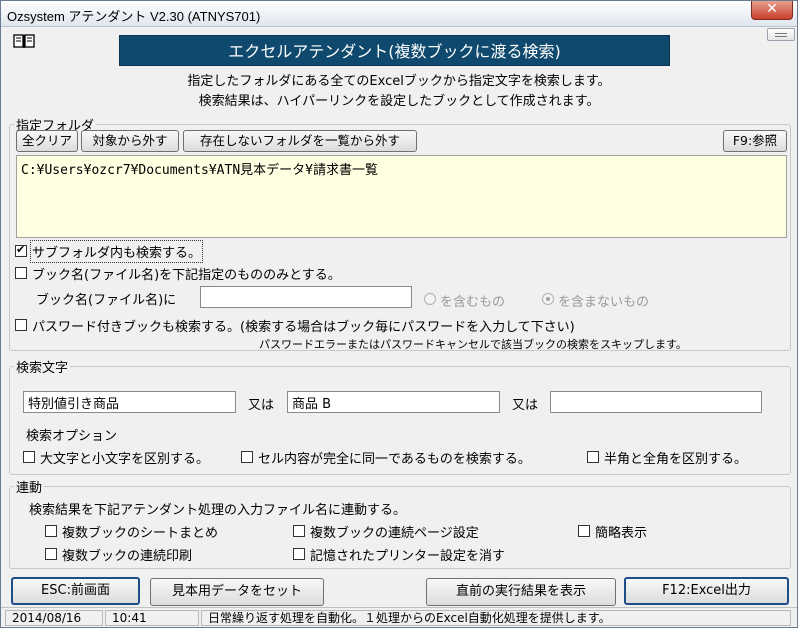 This screenshot has width=798, height=628. I want to click on clear-printer-label: 記憶されたプリンター設定を消す, so click(407, 554).